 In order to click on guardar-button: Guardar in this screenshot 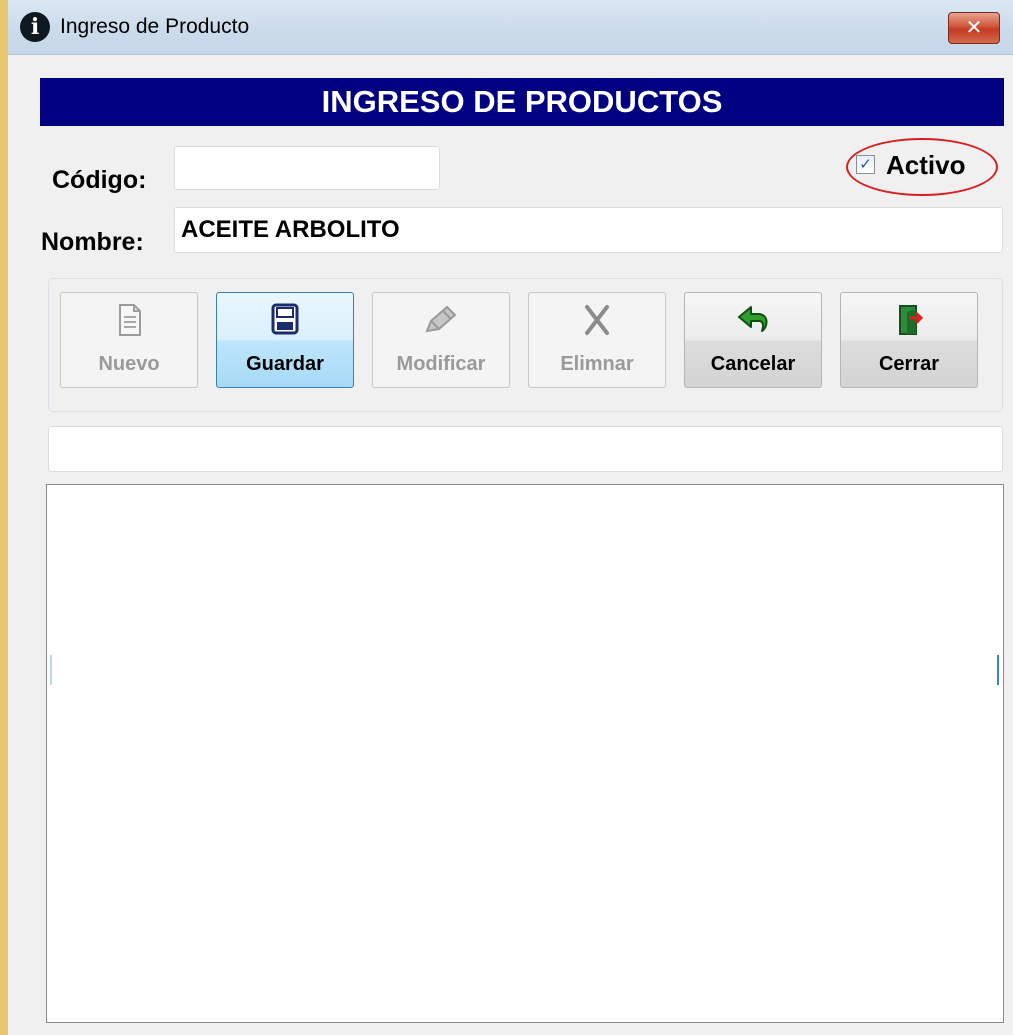, I will do `click(285, 340)`.